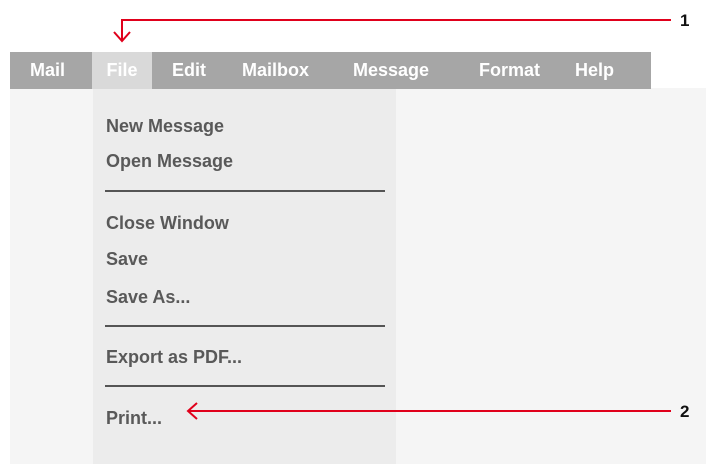  What do you see at coordinates (685, 20) in the screenshot?
I see `callout-1-label: 1` at bounding box center [685, 20].